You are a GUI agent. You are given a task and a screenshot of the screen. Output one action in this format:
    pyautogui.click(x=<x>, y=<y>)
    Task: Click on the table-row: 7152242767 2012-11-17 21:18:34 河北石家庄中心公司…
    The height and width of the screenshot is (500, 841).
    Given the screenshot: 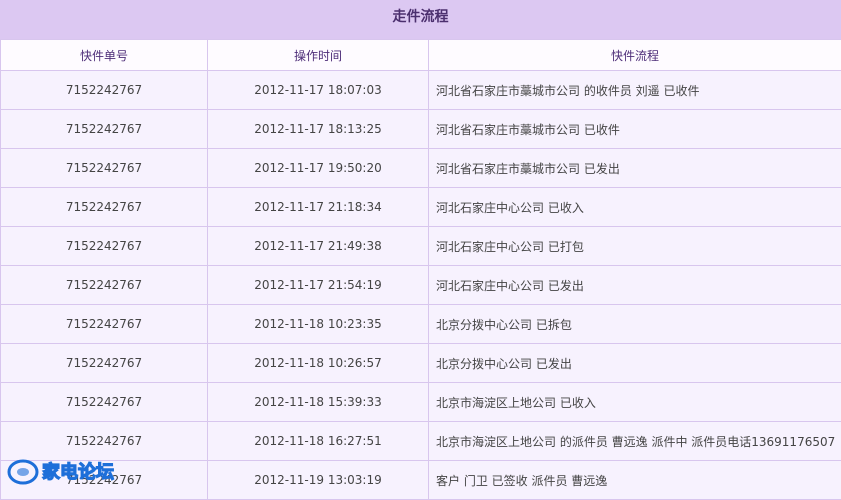 What is the action you would take?
    pyautogui.click(x=421, y=207)
    